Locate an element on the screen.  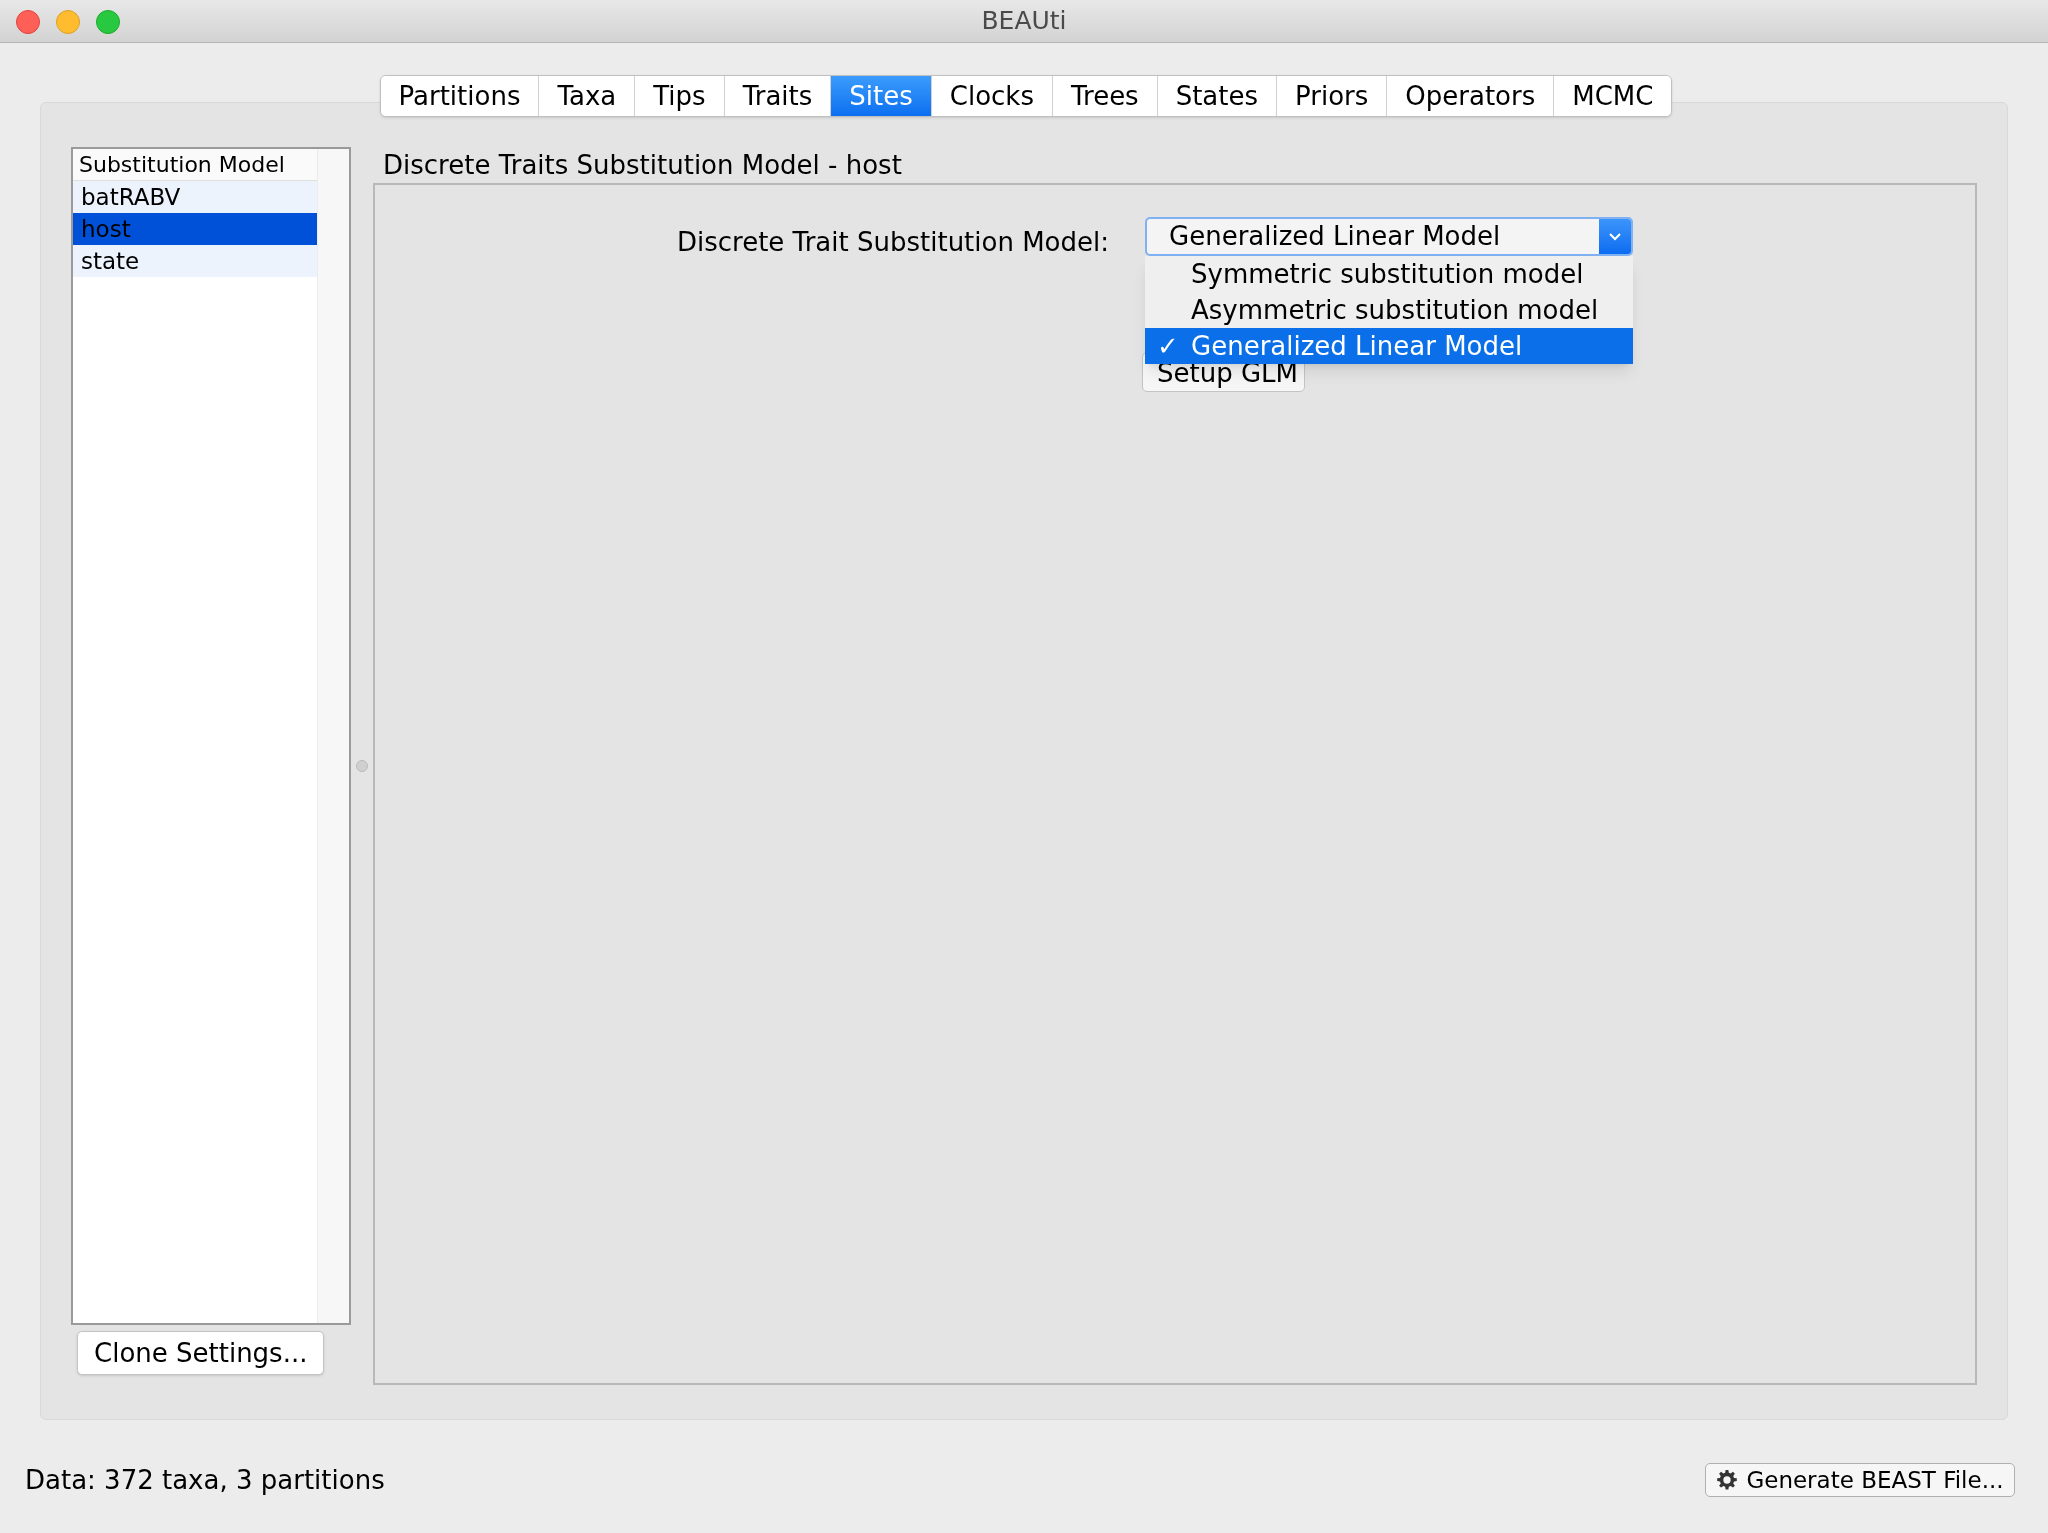
tab: Priors is located at coordinates (1332, 96).